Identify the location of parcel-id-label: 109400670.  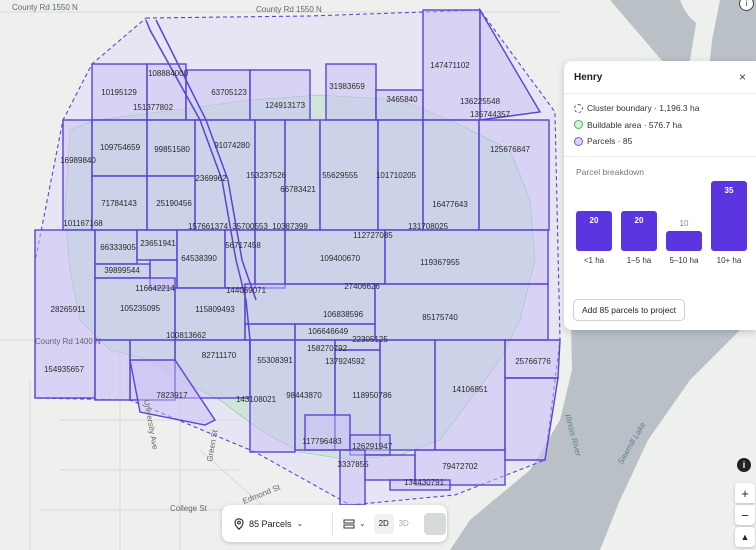
(340, 258).